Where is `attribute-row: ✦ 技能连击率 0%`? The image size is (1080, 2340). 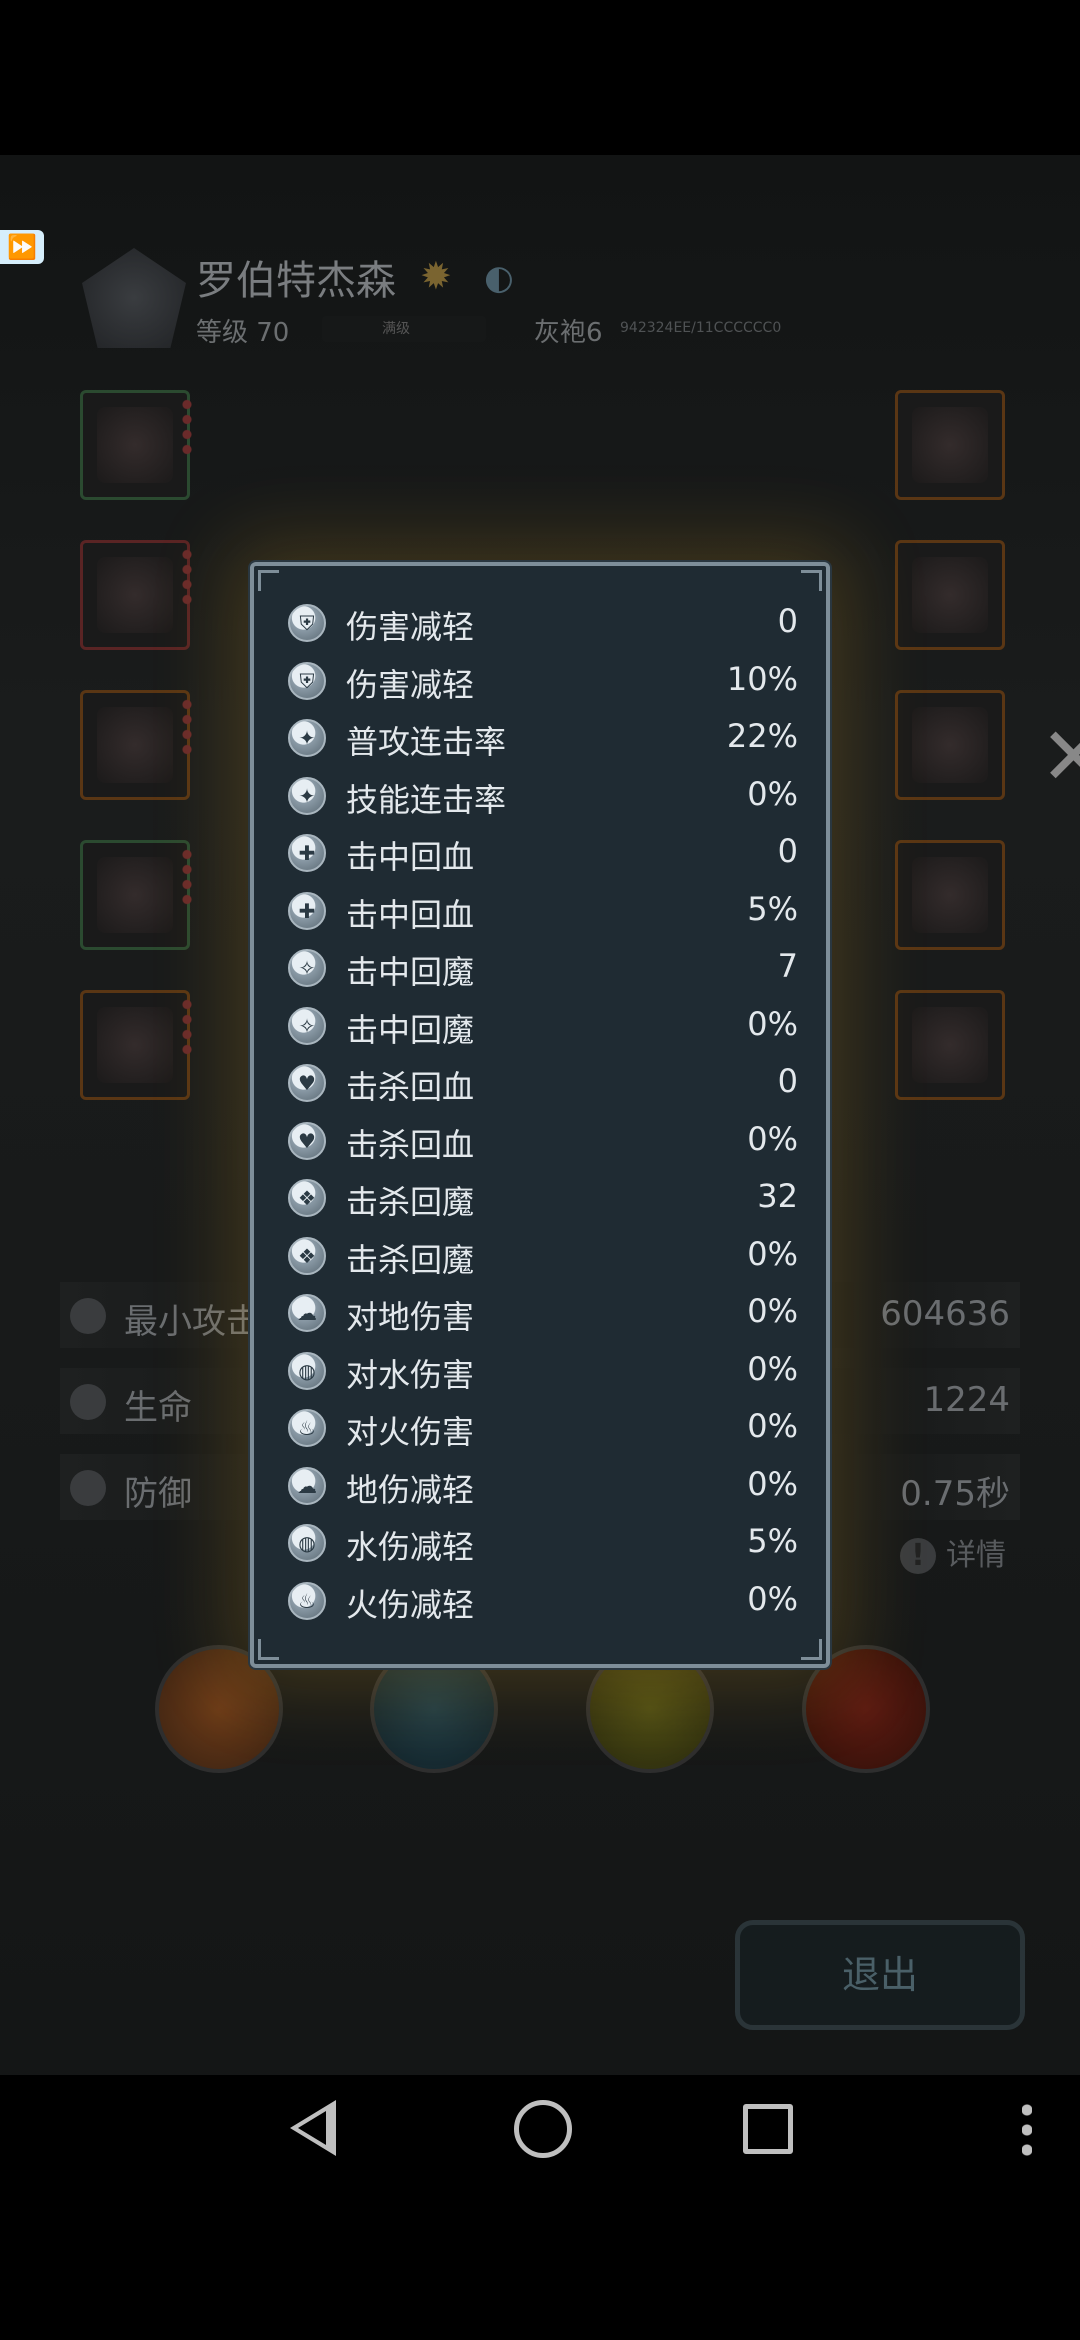 attribute-row: ✦ 技能连击率 0% is located at coordinates (543, 797).